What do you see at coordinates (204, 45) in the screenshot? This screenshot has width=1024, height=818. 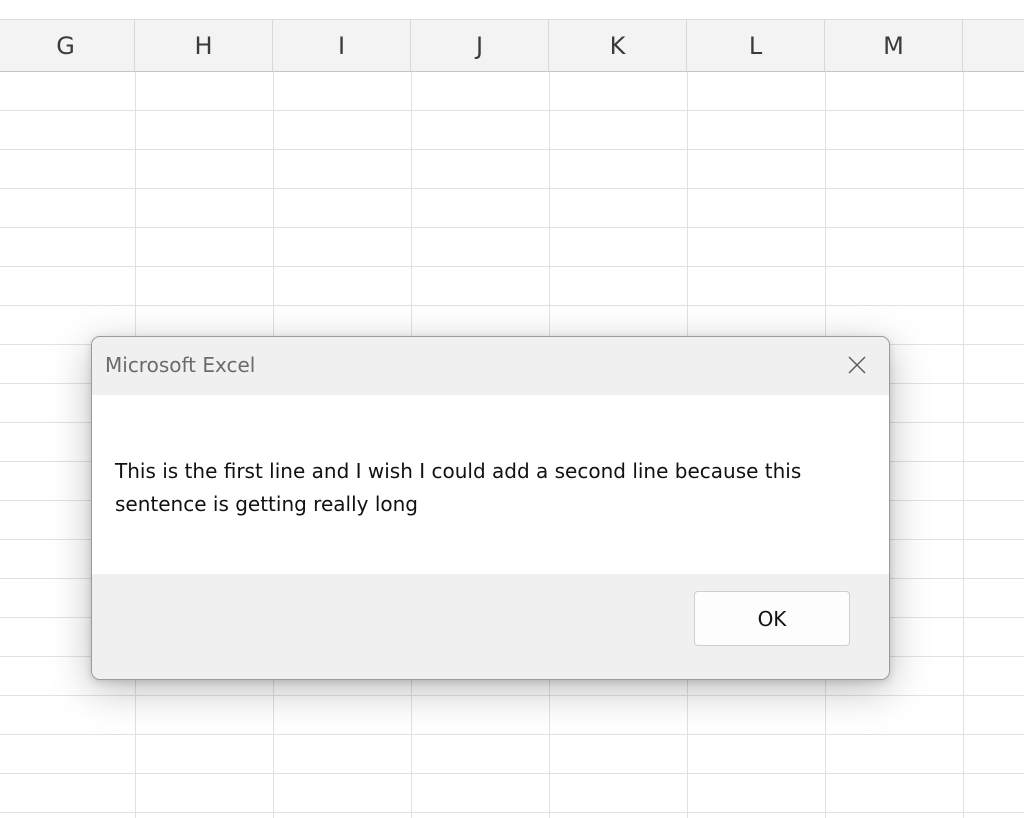 I see `column-header-h: H` at bounding box center [204, 45].